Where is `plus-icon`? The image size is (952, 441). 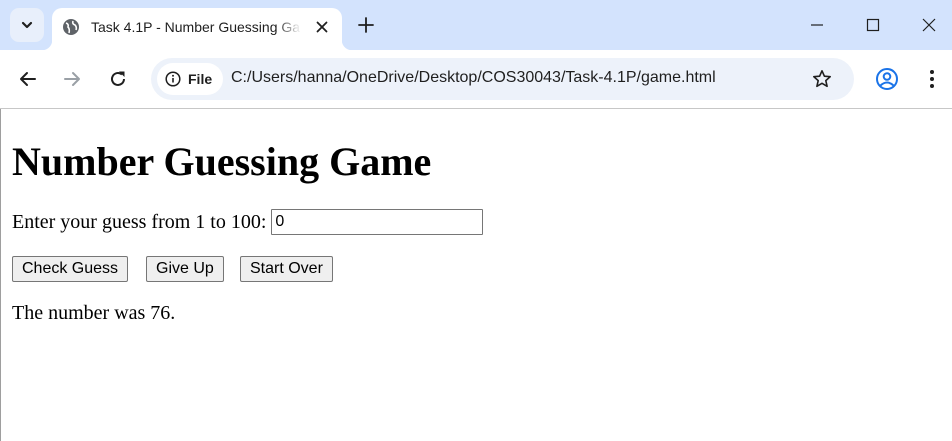 plus-icon is located at coordinates (366, 25).